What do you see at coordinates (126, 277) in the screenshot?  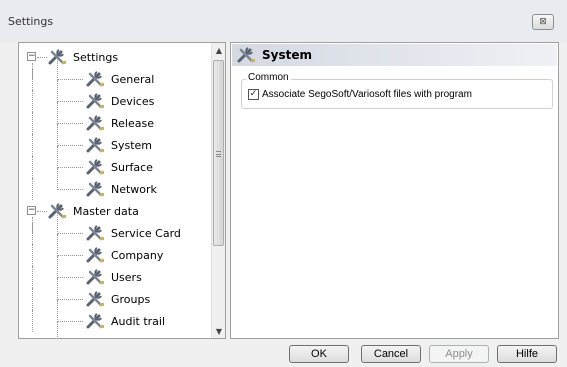 I see `tree-item-label: Users` at bounding box center [126, 277].